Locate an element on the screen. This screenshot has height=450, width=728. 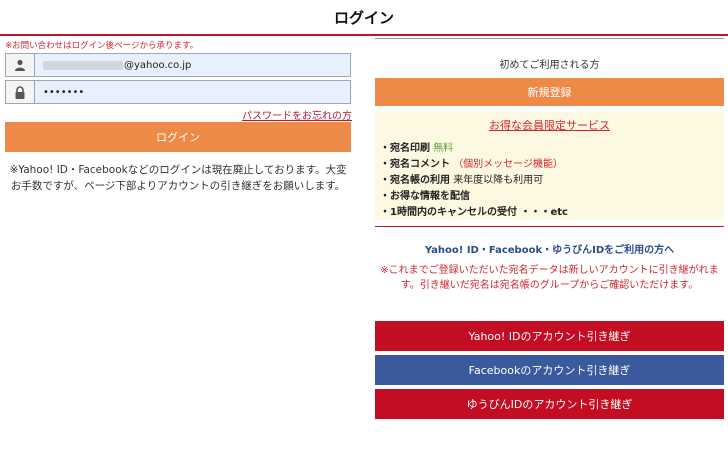
benefit-item: ・宛名帳の利用 来年度以降も利用可 is located at coordinates (462, 180).